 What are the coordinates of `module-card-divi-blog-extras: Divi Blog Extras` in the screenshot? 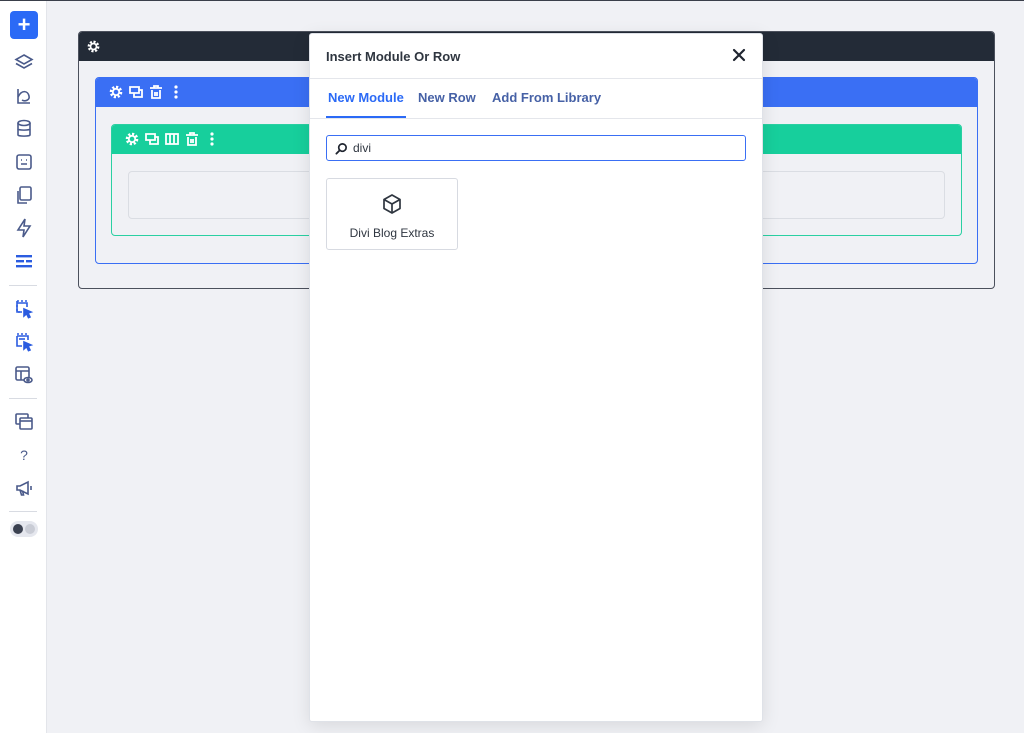 It's located at (392, 214).